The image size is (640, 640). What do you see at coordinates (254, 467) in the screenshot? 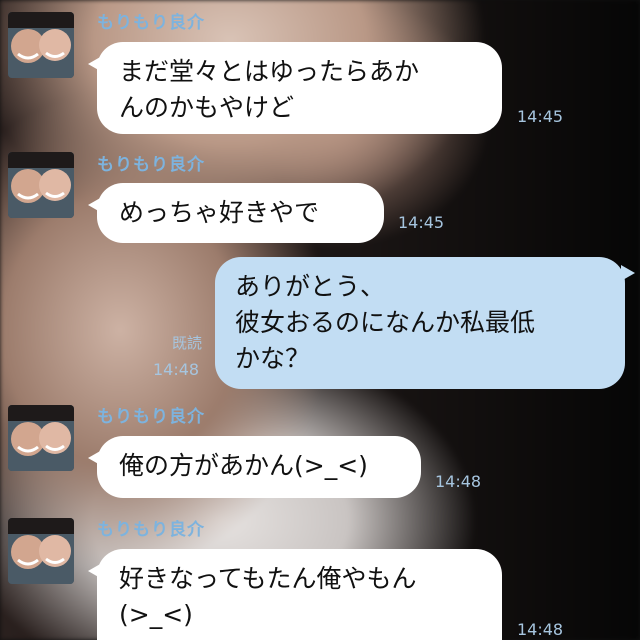
I see `message-bubble: 俺の方があかん(>_<)` at bounding box center [254, 467].